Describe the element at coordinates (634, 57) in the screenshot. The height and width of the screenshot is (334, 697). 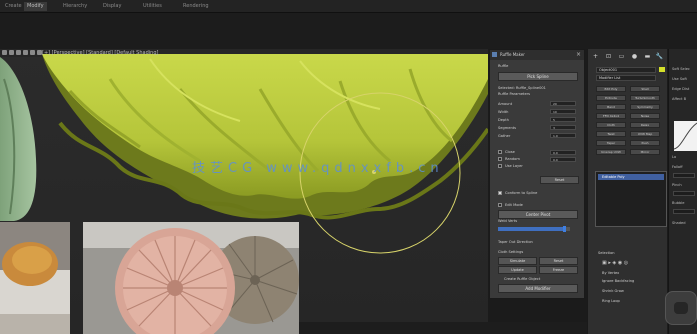
I see `motion-tab-icon: ●` at that location.